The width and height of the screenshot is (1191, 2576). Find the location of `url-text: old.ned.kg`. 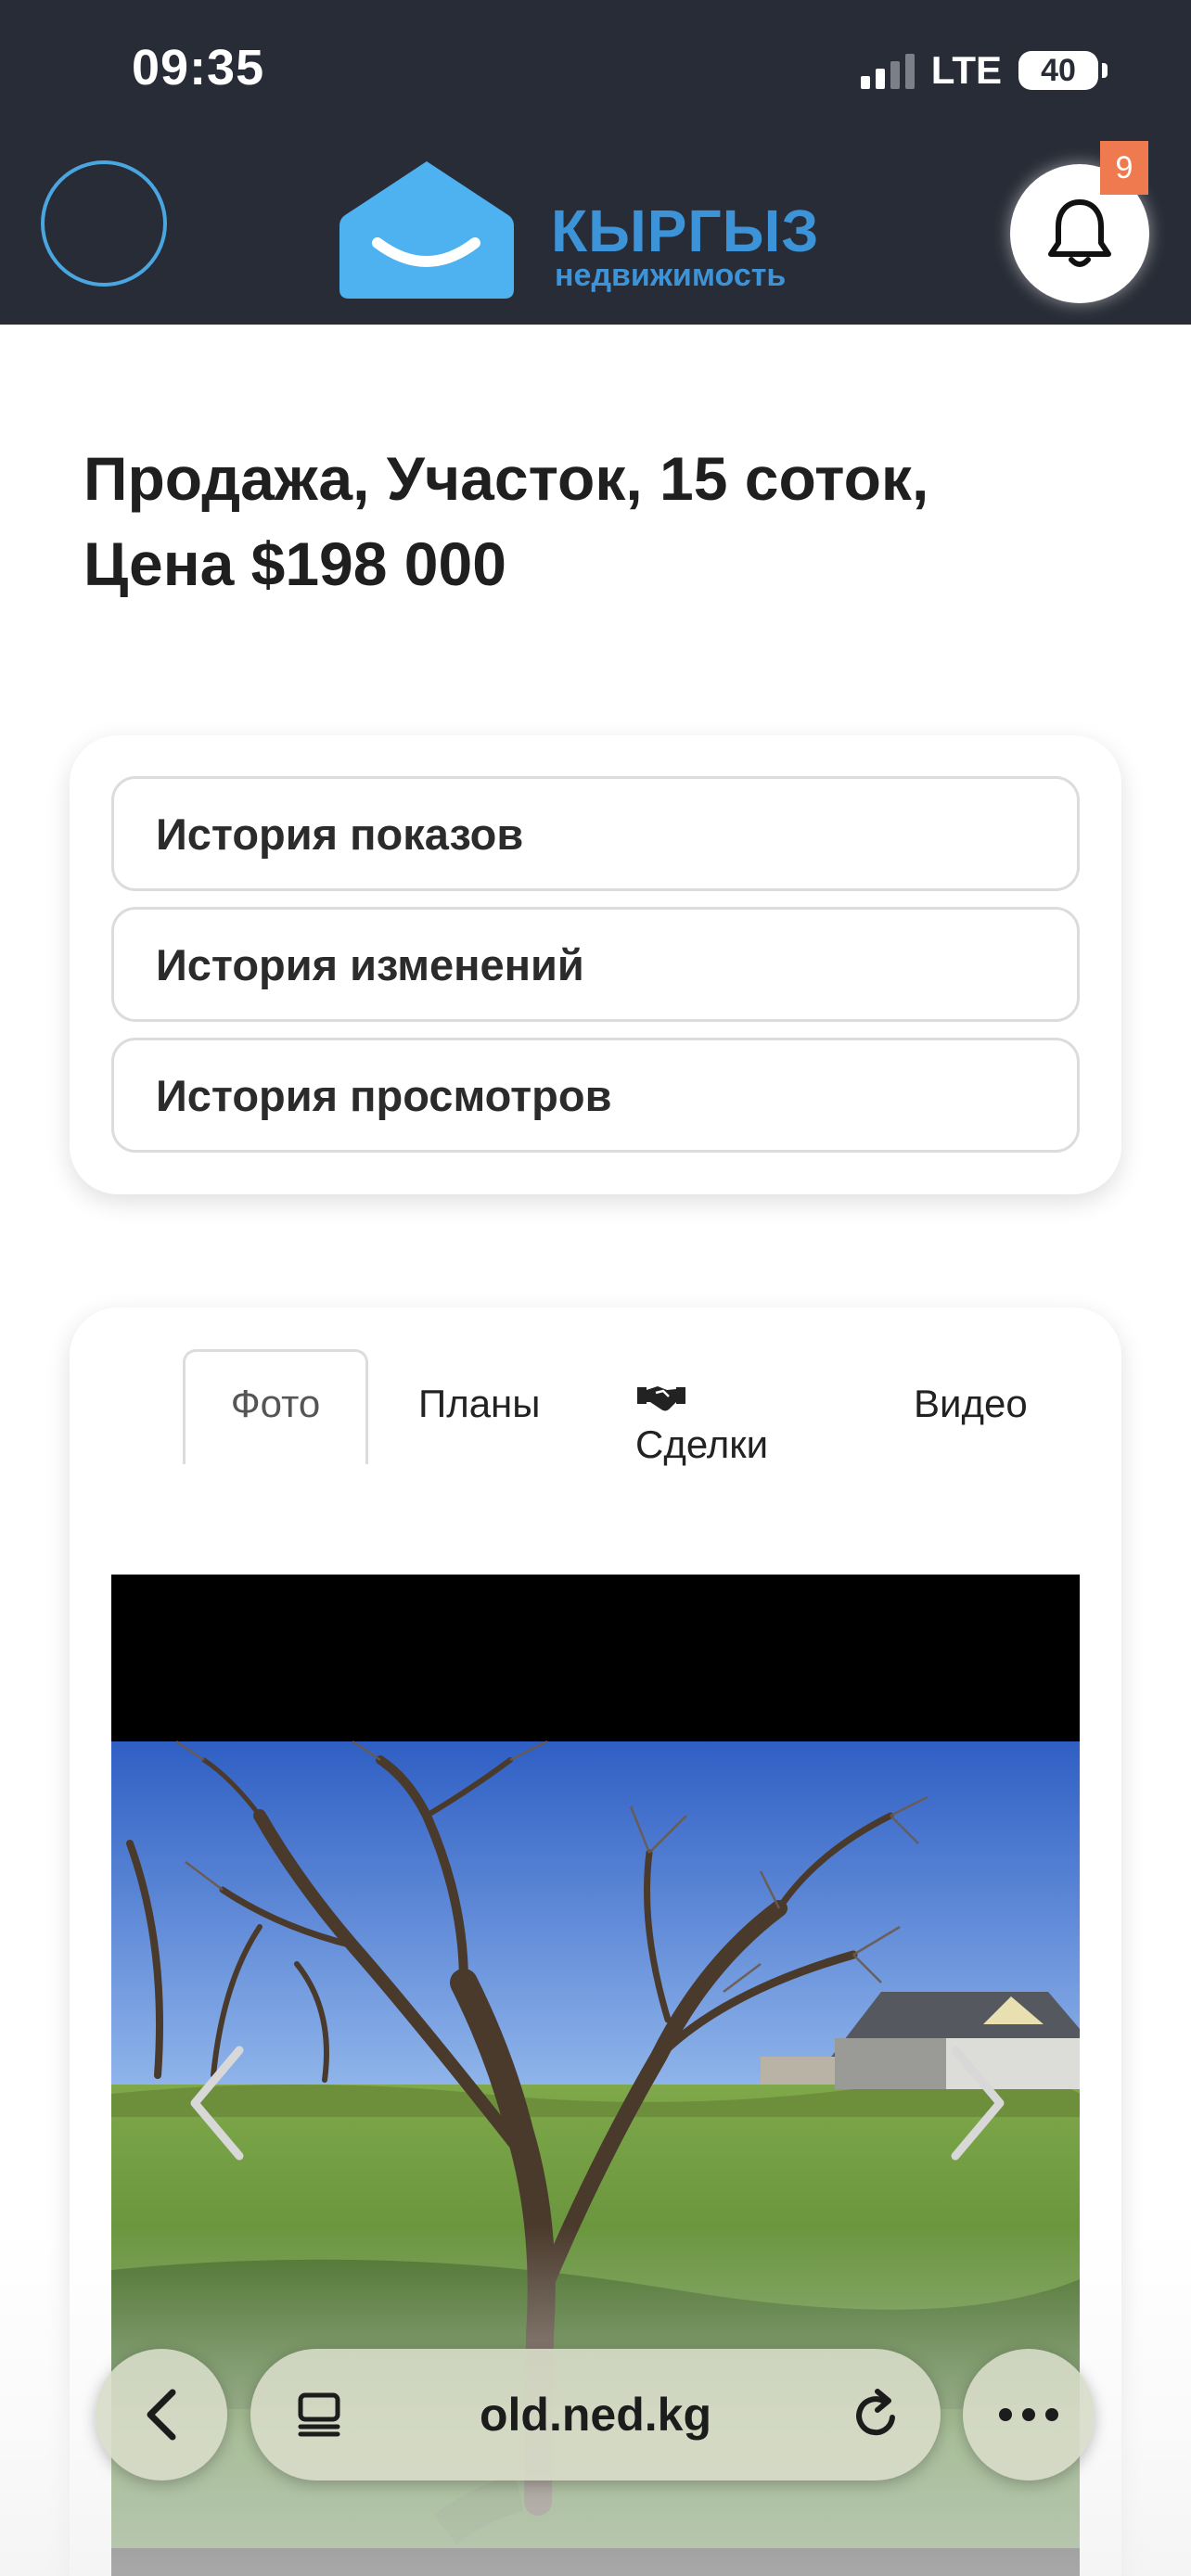

url-text: old.ned.kg is located at coordinates (595, 2415).